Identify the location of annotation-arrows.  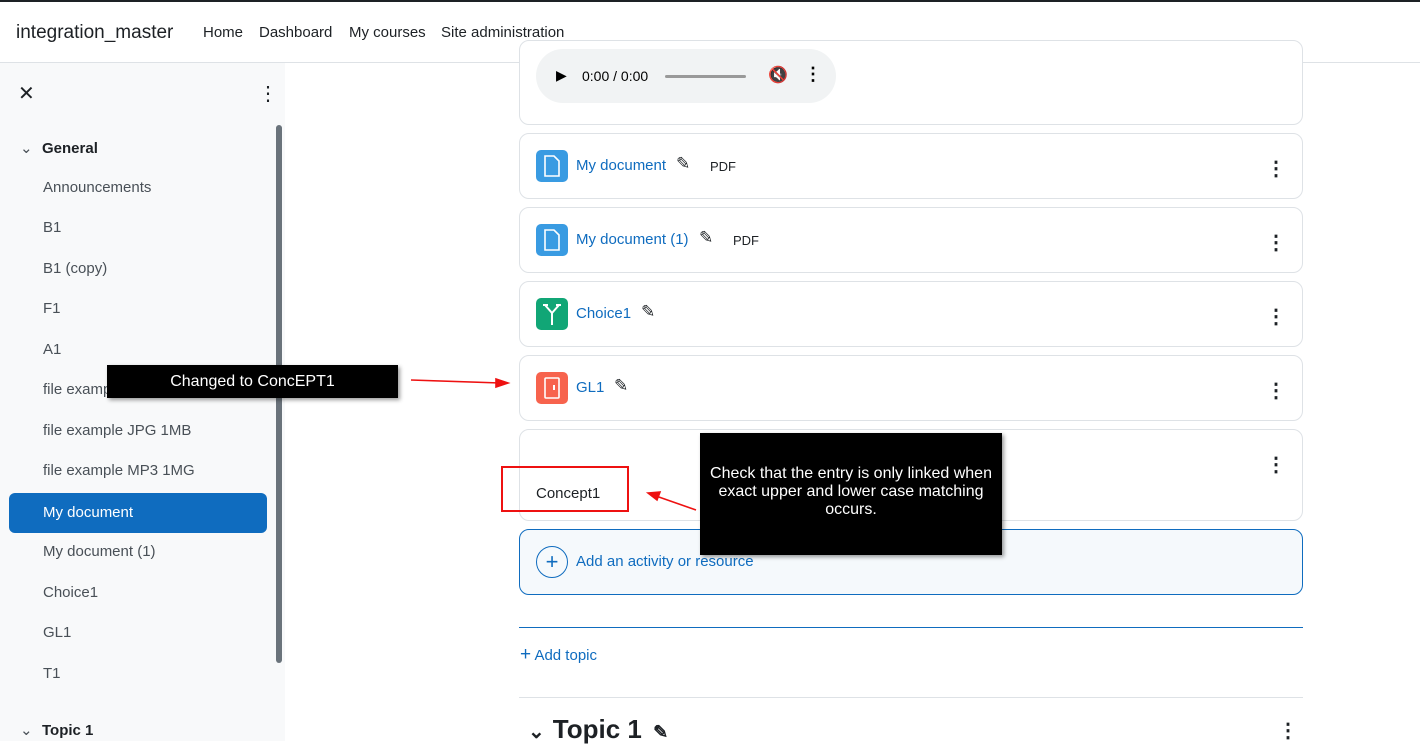
(553, 444).